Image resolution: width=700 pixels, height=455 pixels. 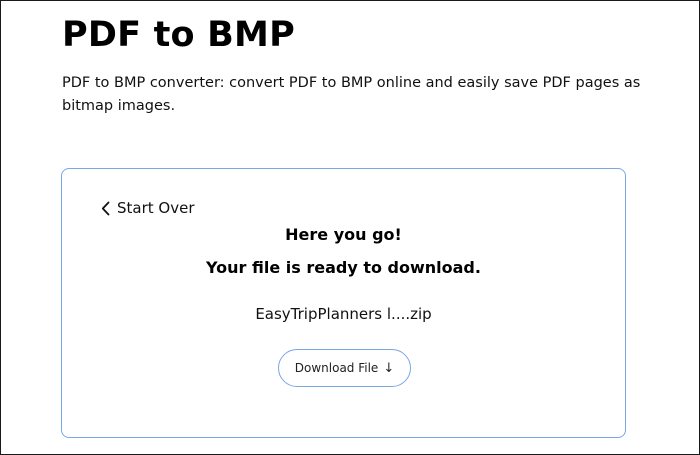 I want to click on page-title: PDF to BMP, so click(x=178, y=35).